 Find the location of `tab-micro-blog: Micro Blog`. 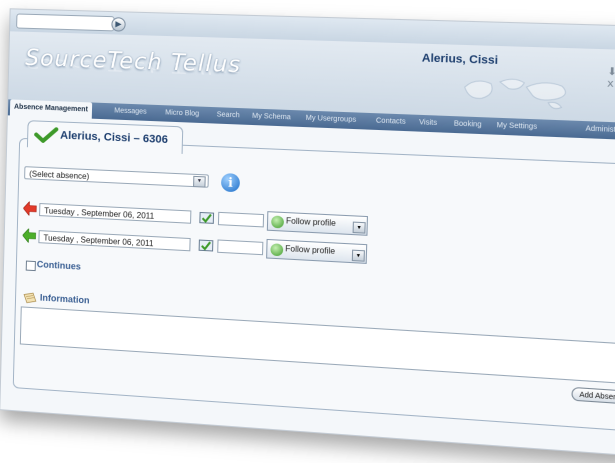

tab-micro-blog: Micro Blog is located at coordinates (182, 114).